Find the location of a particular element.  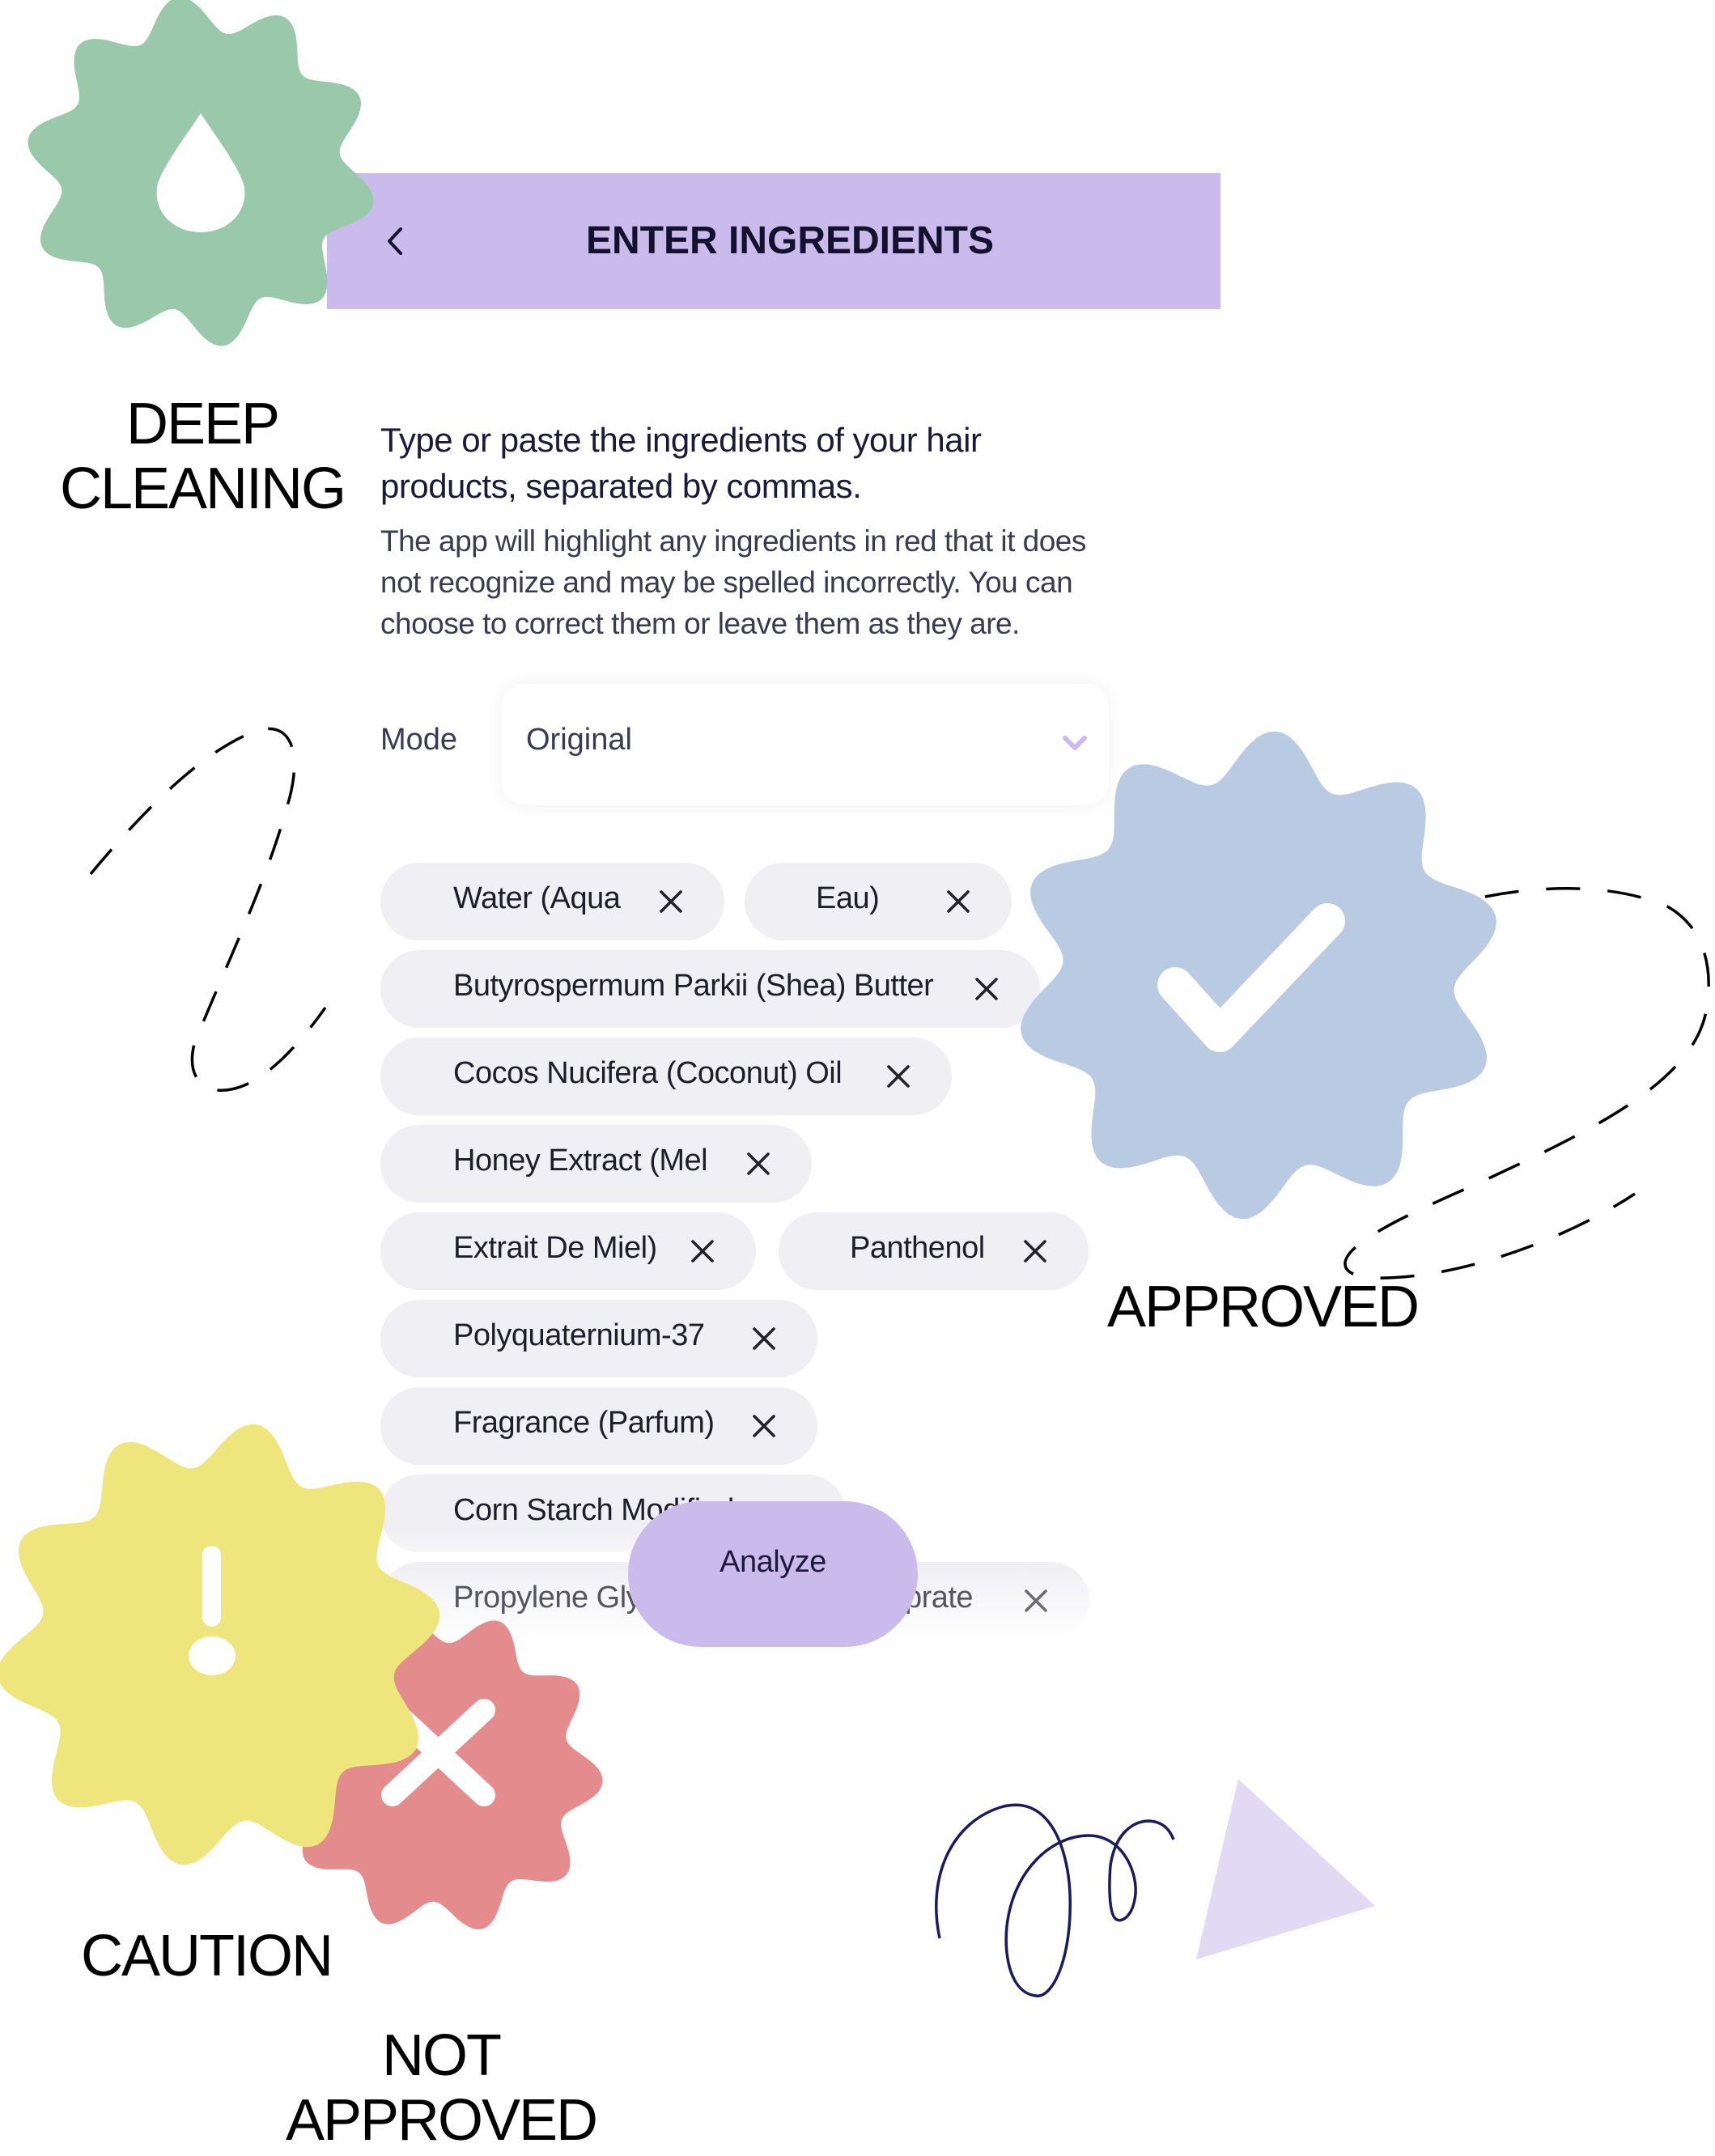

mode-selected-value: Original is located at coordinates (579, 740).